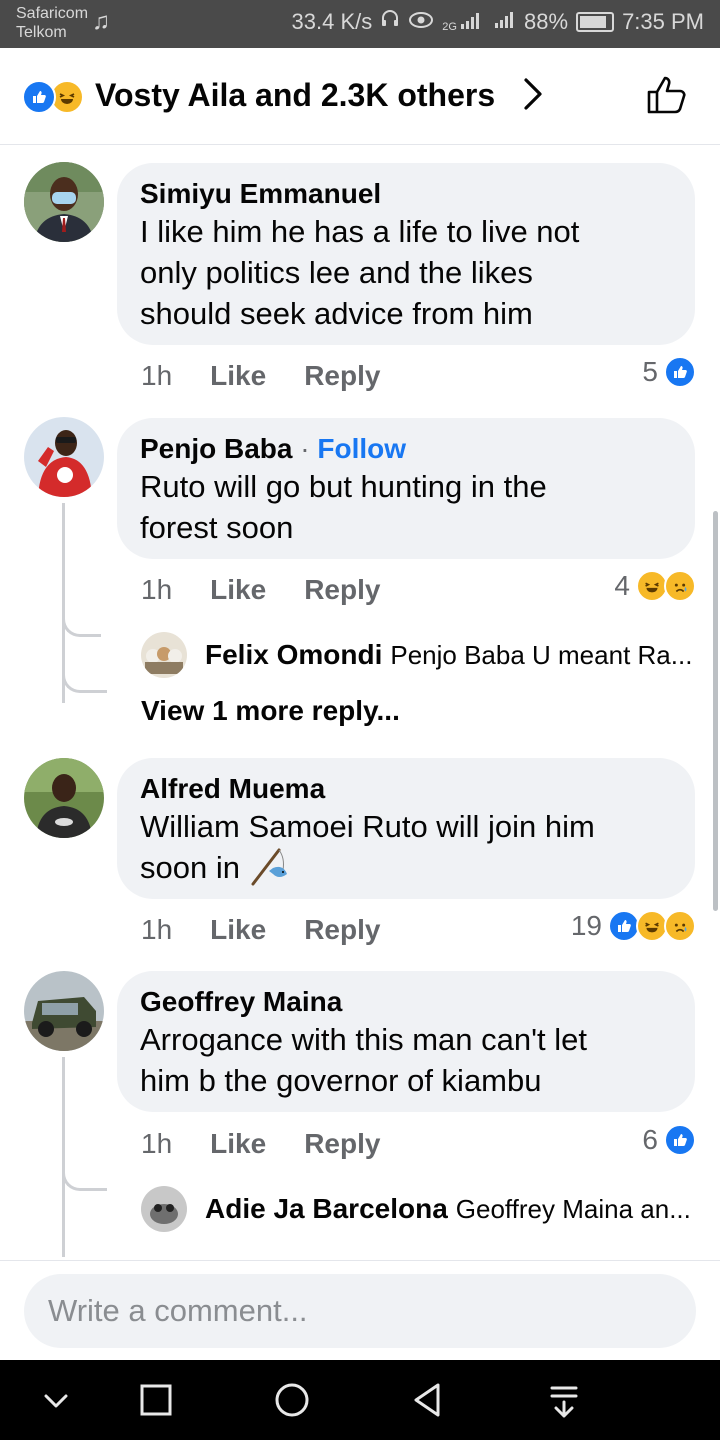  I want to click on chevron-right-icon, so click(533, 94).